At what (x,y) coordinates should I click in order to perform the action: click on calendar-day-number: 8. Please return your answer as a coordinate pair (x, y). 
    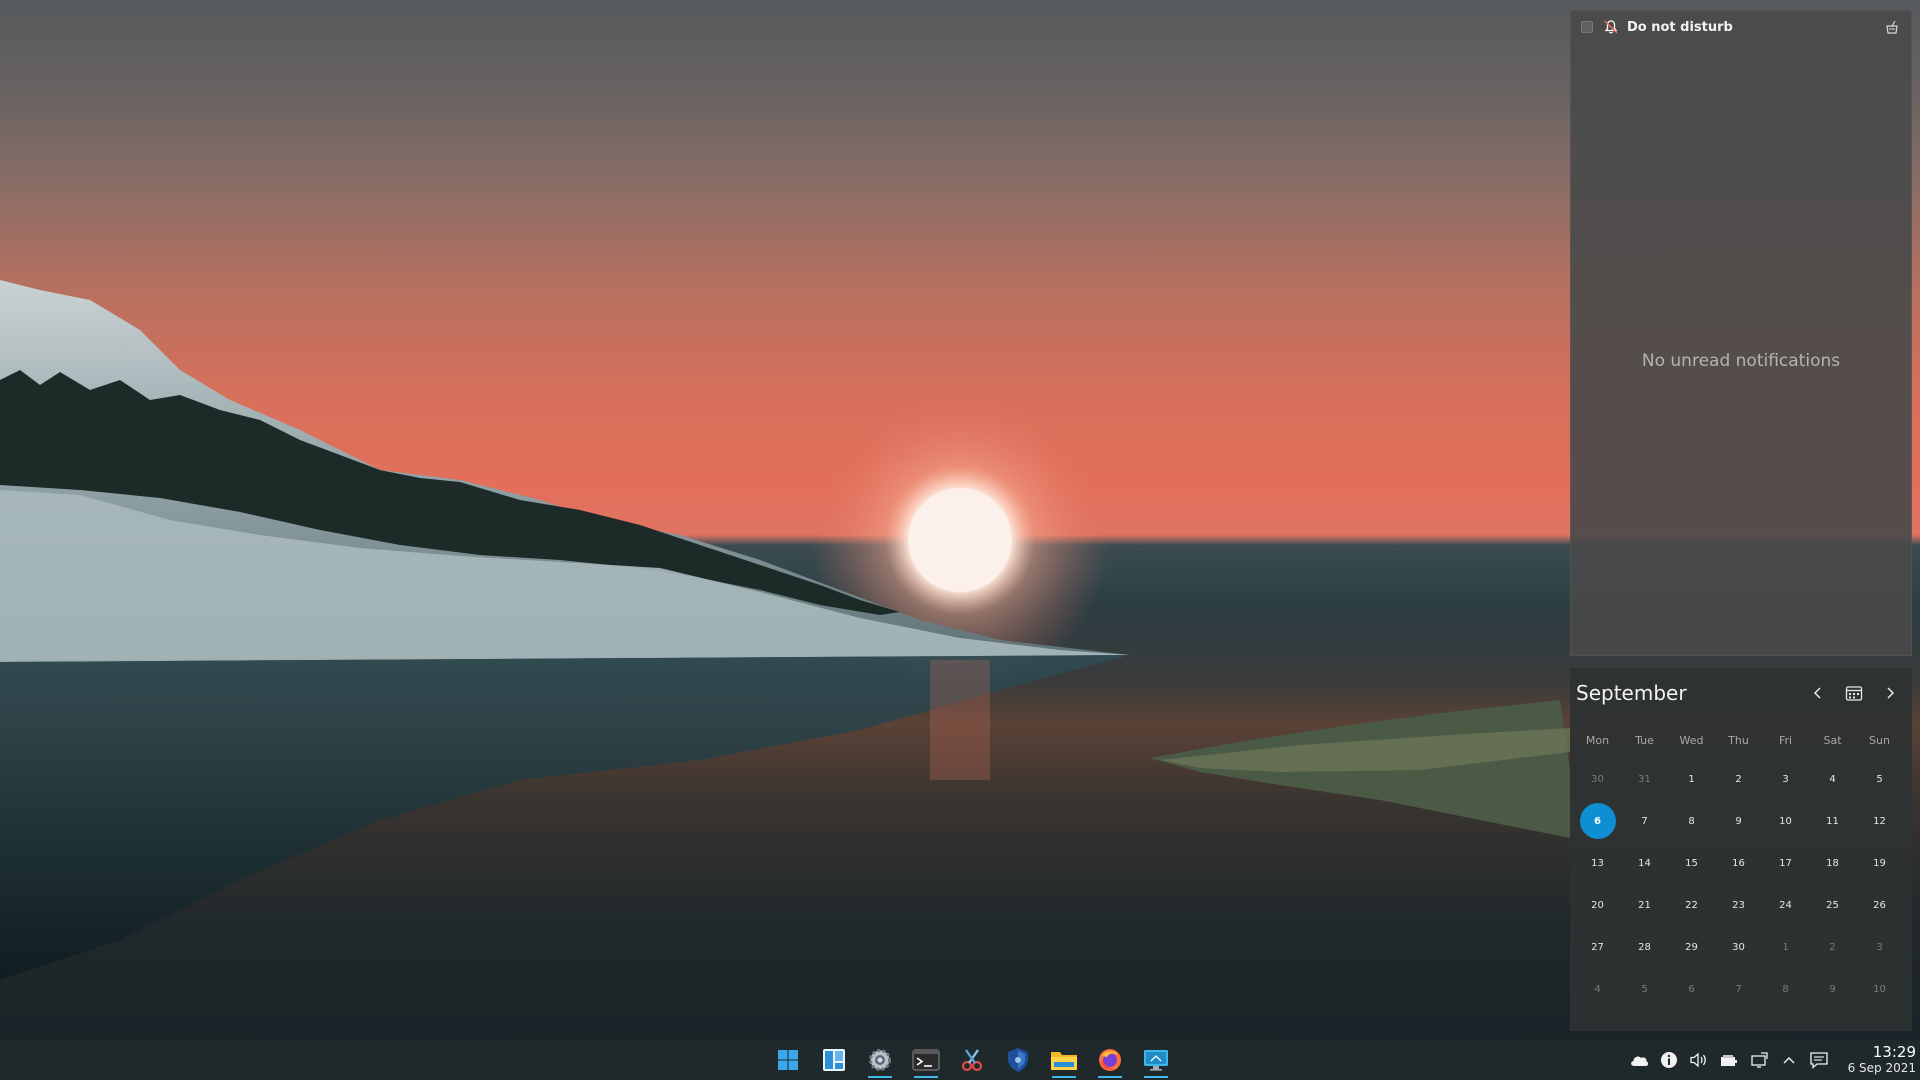
    Looking at the image, I should click on (1785, 989).